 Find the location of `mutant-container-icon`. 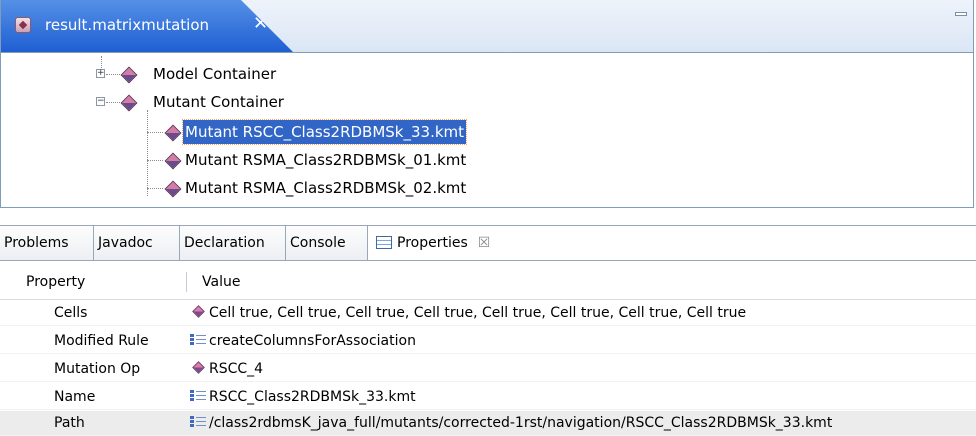

mutant-container-icon is located at coordinates (129, 103).